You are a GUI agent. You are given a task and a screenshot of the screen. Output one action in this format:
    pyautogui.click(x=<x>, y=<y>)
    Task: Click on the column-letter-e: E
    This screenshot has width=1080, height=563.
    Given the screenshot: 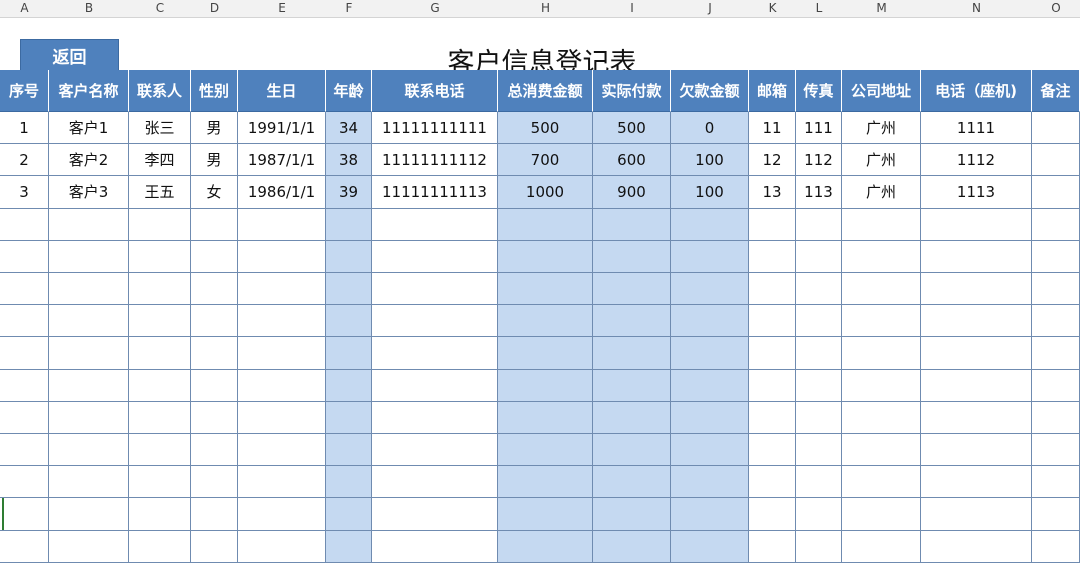 What is the action you would take?
    pyautogui.click(x=282, y=8)
    